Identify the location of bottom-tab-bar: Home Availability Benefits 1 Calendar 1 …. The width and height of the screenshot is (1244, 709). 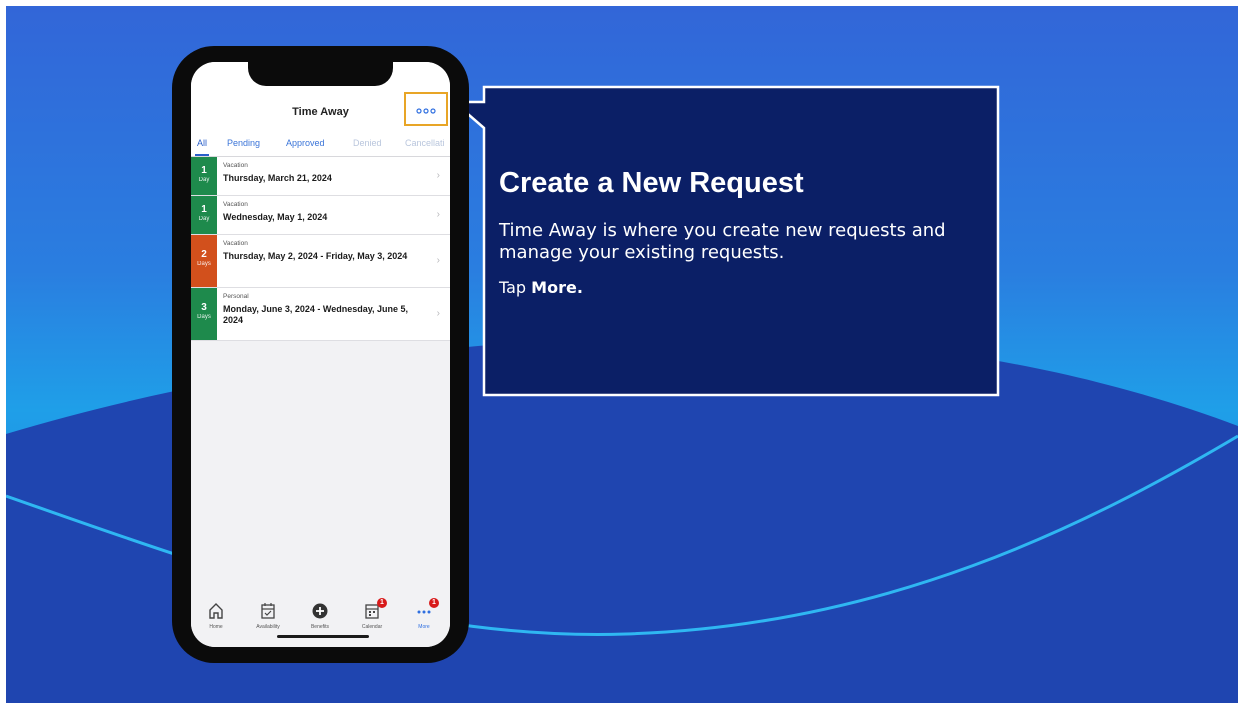
(320, 618).